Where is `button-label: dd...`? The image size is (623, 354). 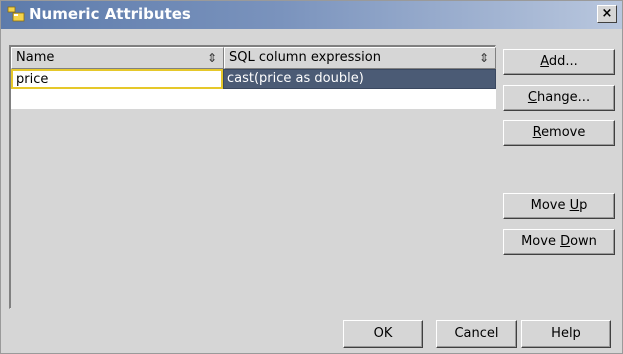 button-label: dd... is located at coordinates (563, 61).